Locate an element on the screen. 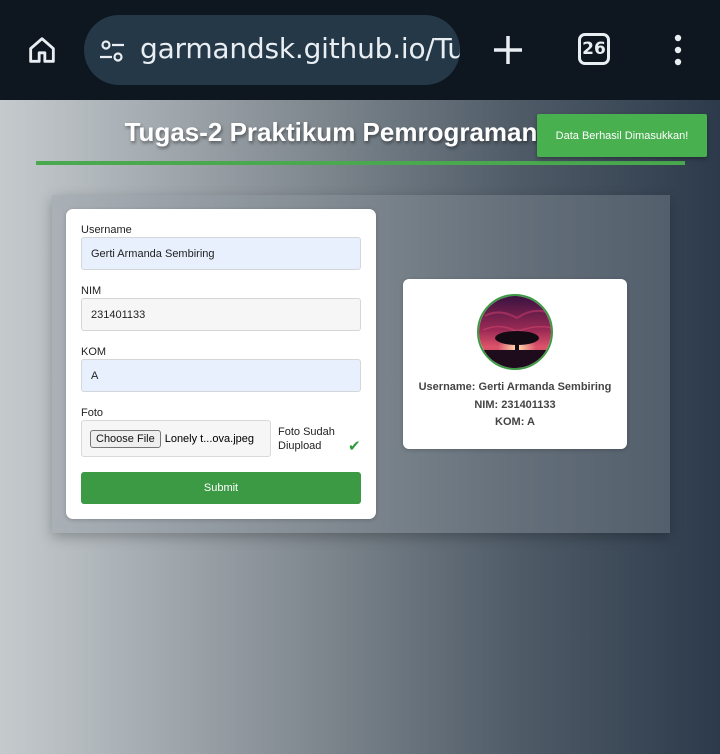  plus-icon is located at coordinates (508, 50).